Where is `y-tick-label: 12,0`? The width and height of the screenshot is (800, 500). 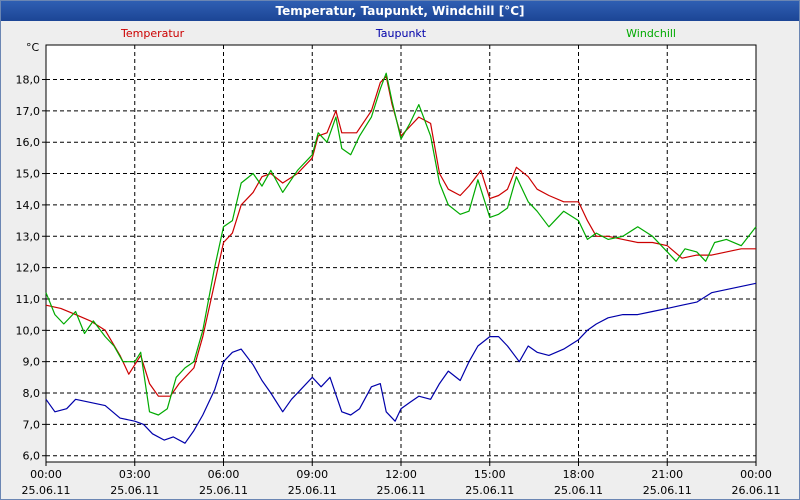
y-tick-label: 12,0 is located at coordinates (28, 268).